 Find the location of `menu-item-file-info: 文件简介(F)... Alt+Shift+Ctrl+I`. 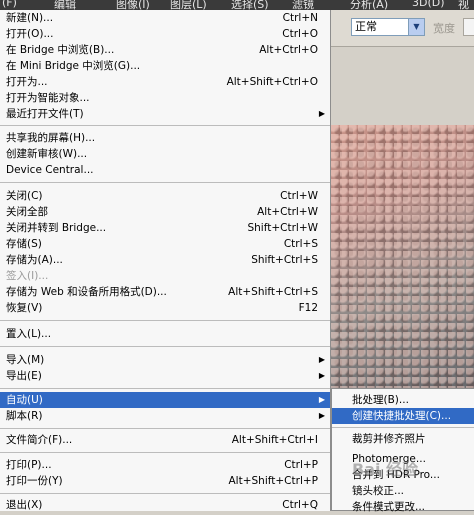

menu-item-file-info: 文件简介(F)... Alt+Shift+Ctrl+I is located at coordinates (165, 440).